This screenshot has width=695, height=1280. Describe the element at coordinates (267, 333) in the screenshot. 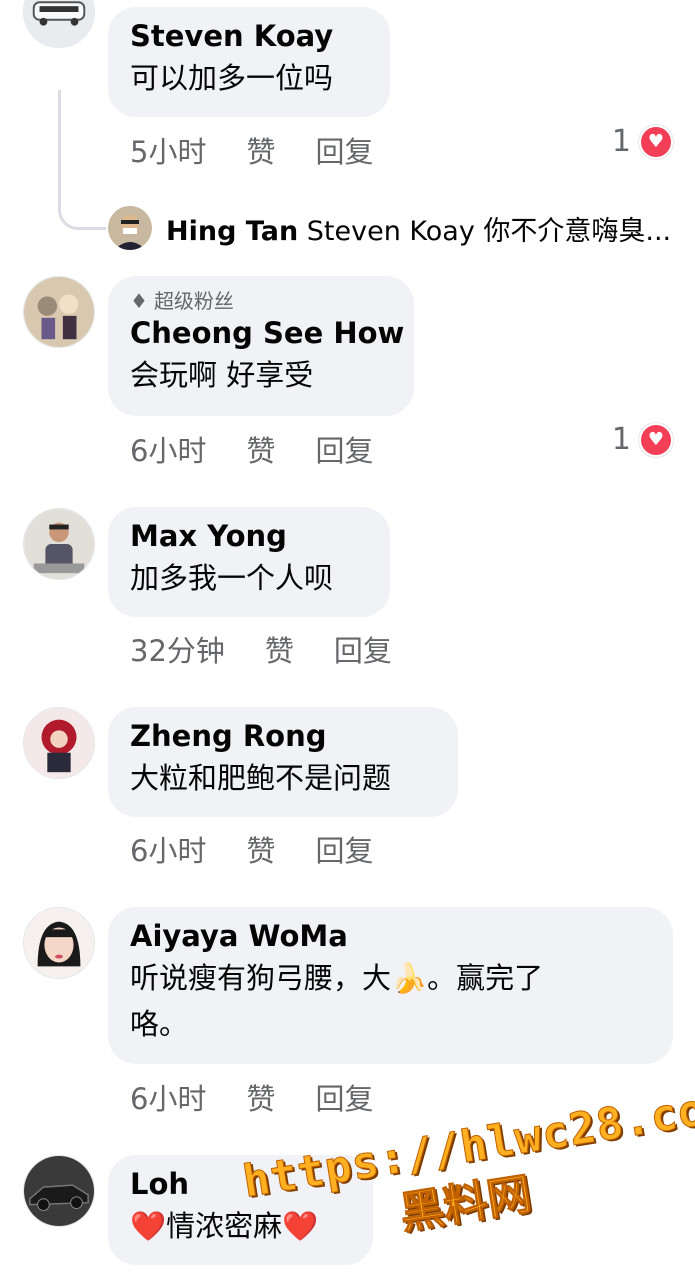

I see `commenter-name: Cheong See How` at that location.